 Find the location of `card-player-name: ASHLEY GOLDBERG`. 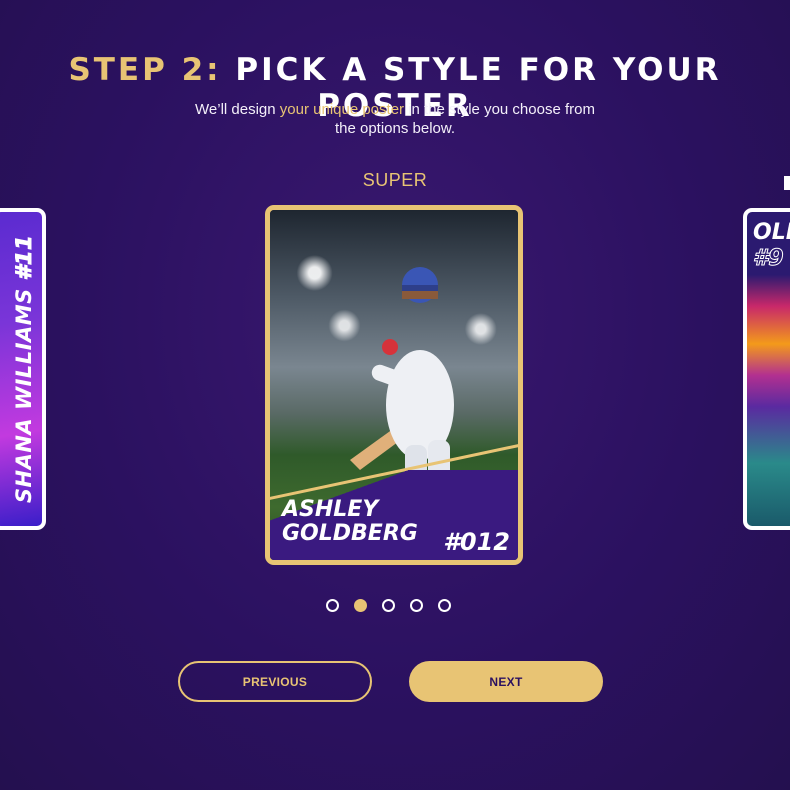

card-player-name: ASHLEY GOLDBERG is located at coordinates (362, 522).